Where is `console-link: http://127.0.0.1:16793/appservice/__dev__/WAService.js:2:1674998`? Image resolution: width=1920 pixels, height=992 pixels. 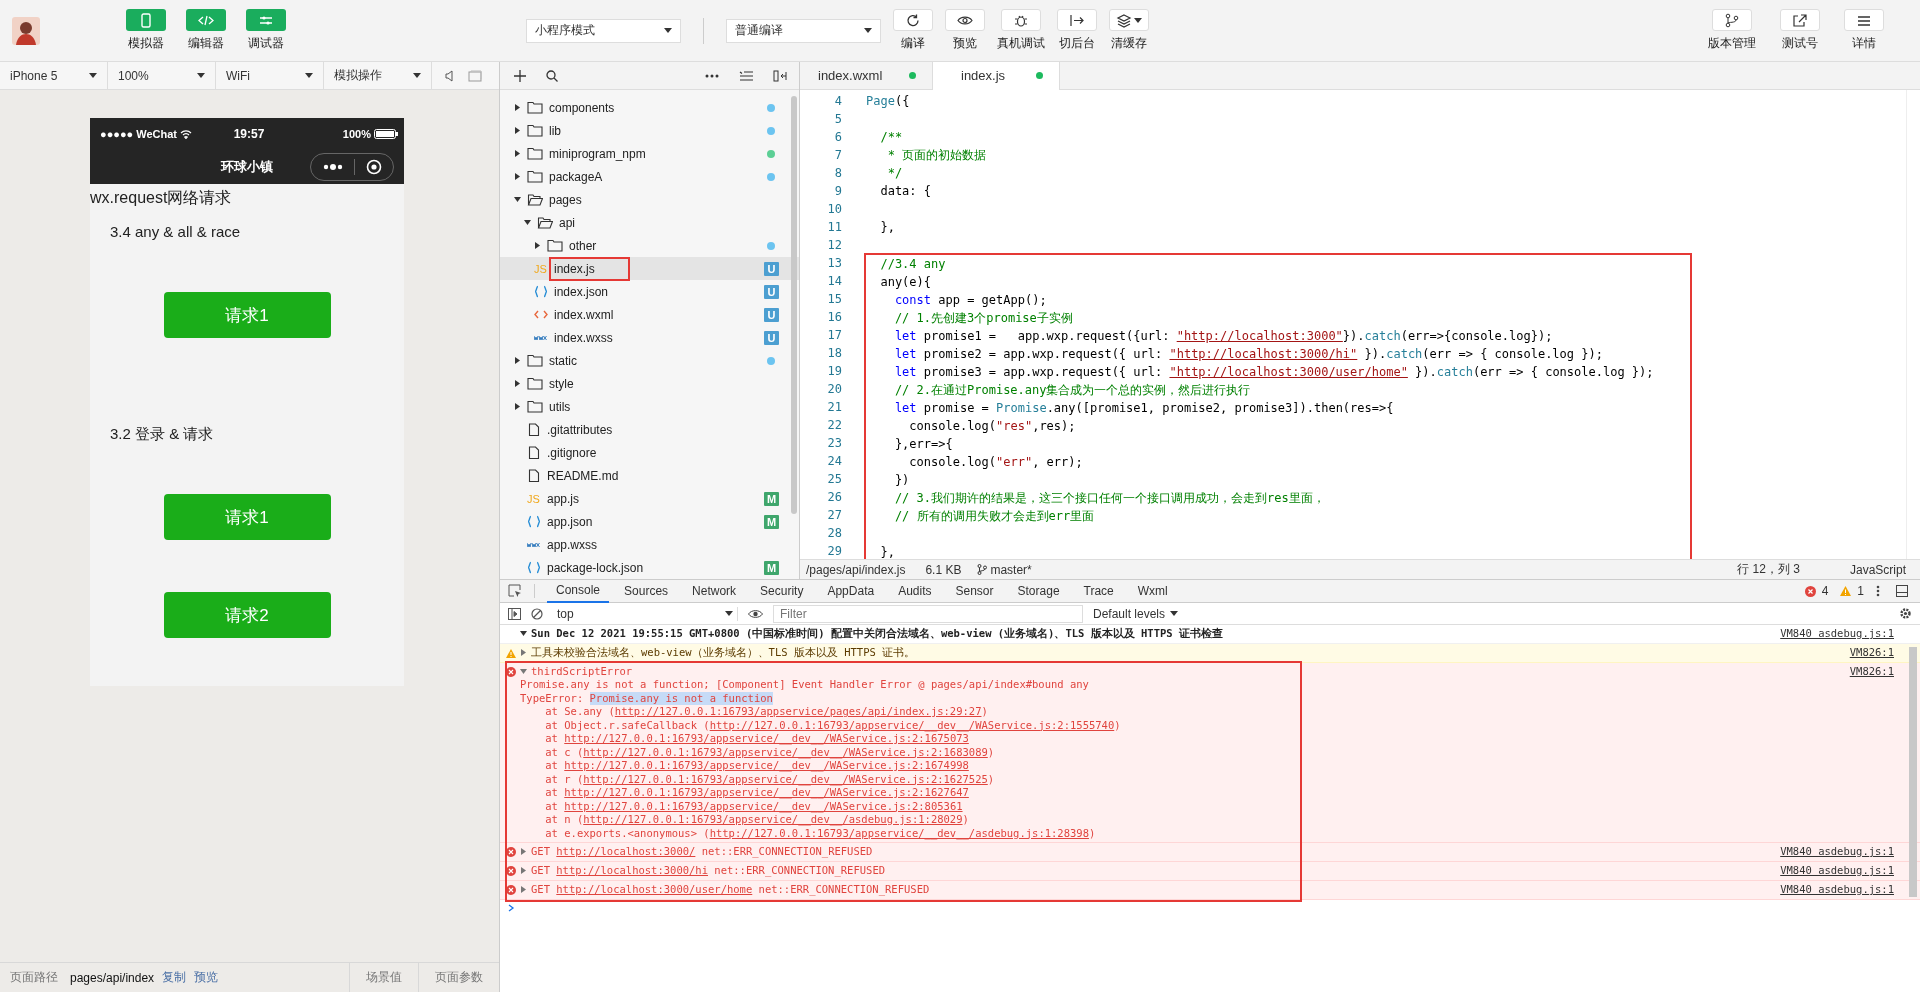
console-link: http://127.0.0.1:16793/appservice/__dev__/WAService.js:2:1674998 is located at coordinates (766, 766).